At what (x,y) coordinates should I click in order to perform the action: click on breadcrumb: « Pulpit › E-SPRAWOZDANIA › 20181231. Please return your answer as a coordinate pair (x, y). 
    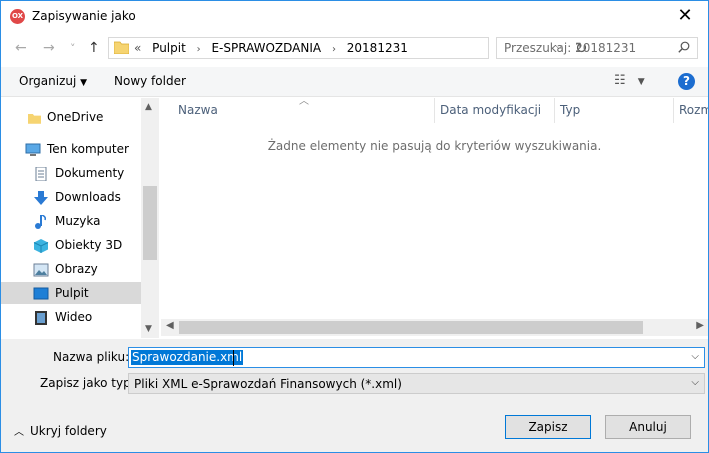
    Looking at the image, I should click on (271, 48).